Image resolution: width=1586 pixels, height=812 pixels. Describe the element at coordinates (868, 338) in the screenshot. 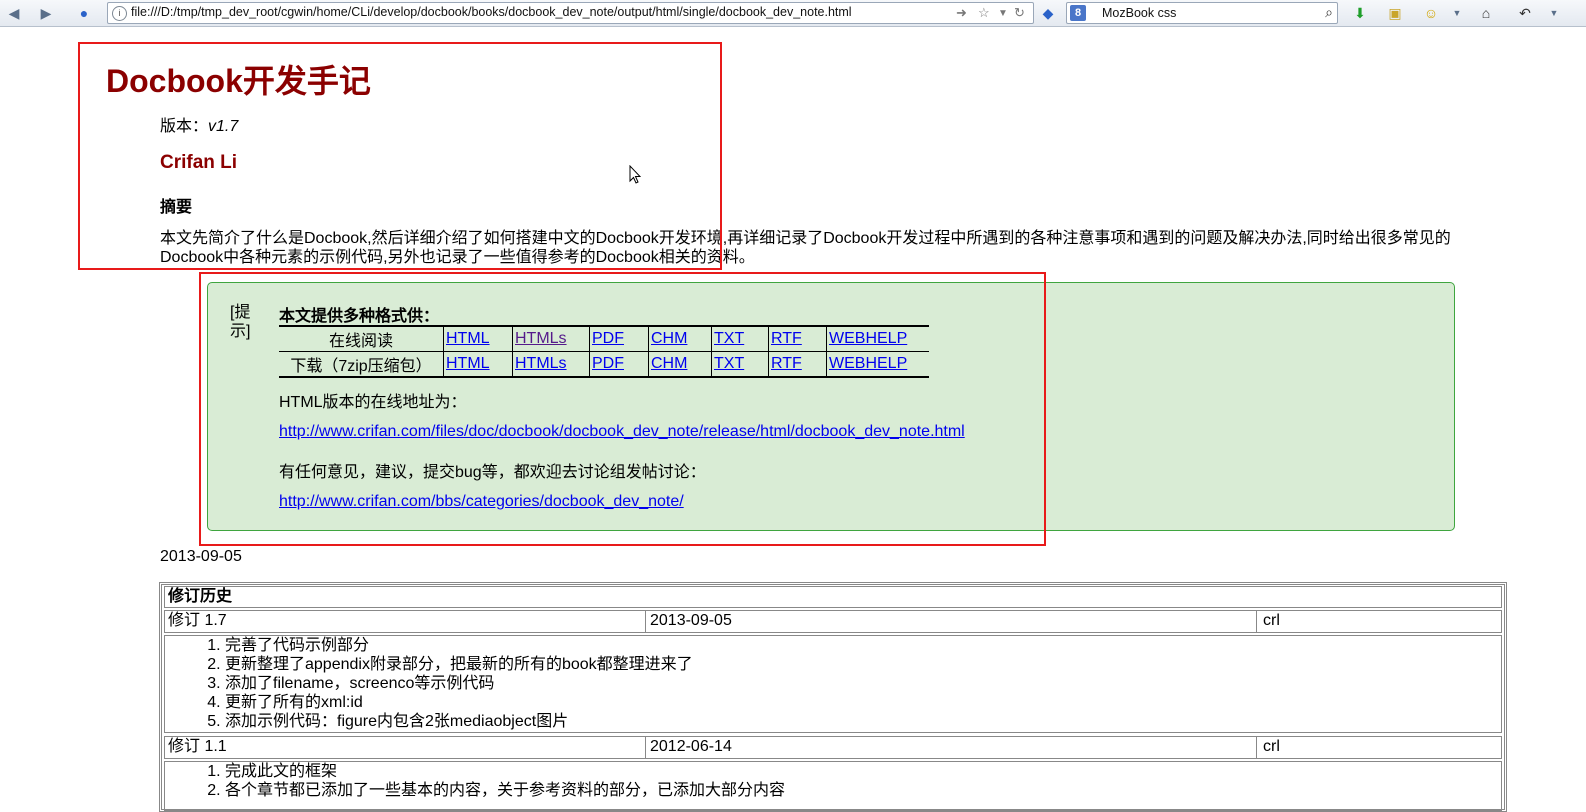

I see `online-webhelp-link: WEBHELP` at that location.